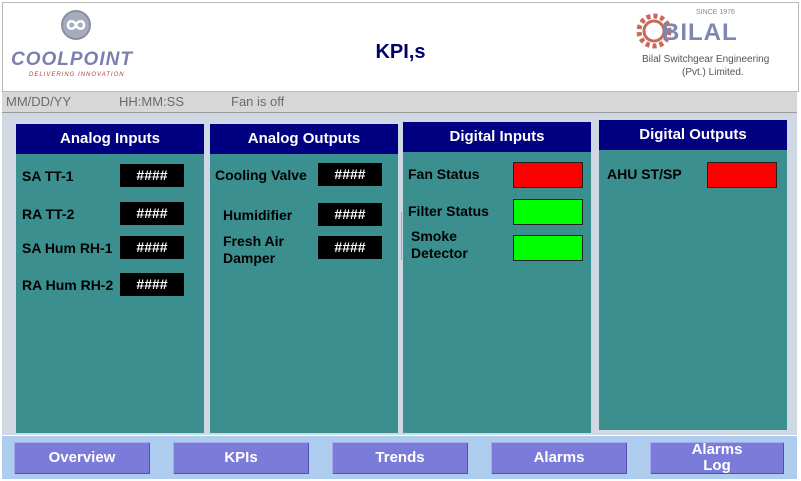  I want to click on analog-outputs-title: Analog Outputs, so click(304, 139).